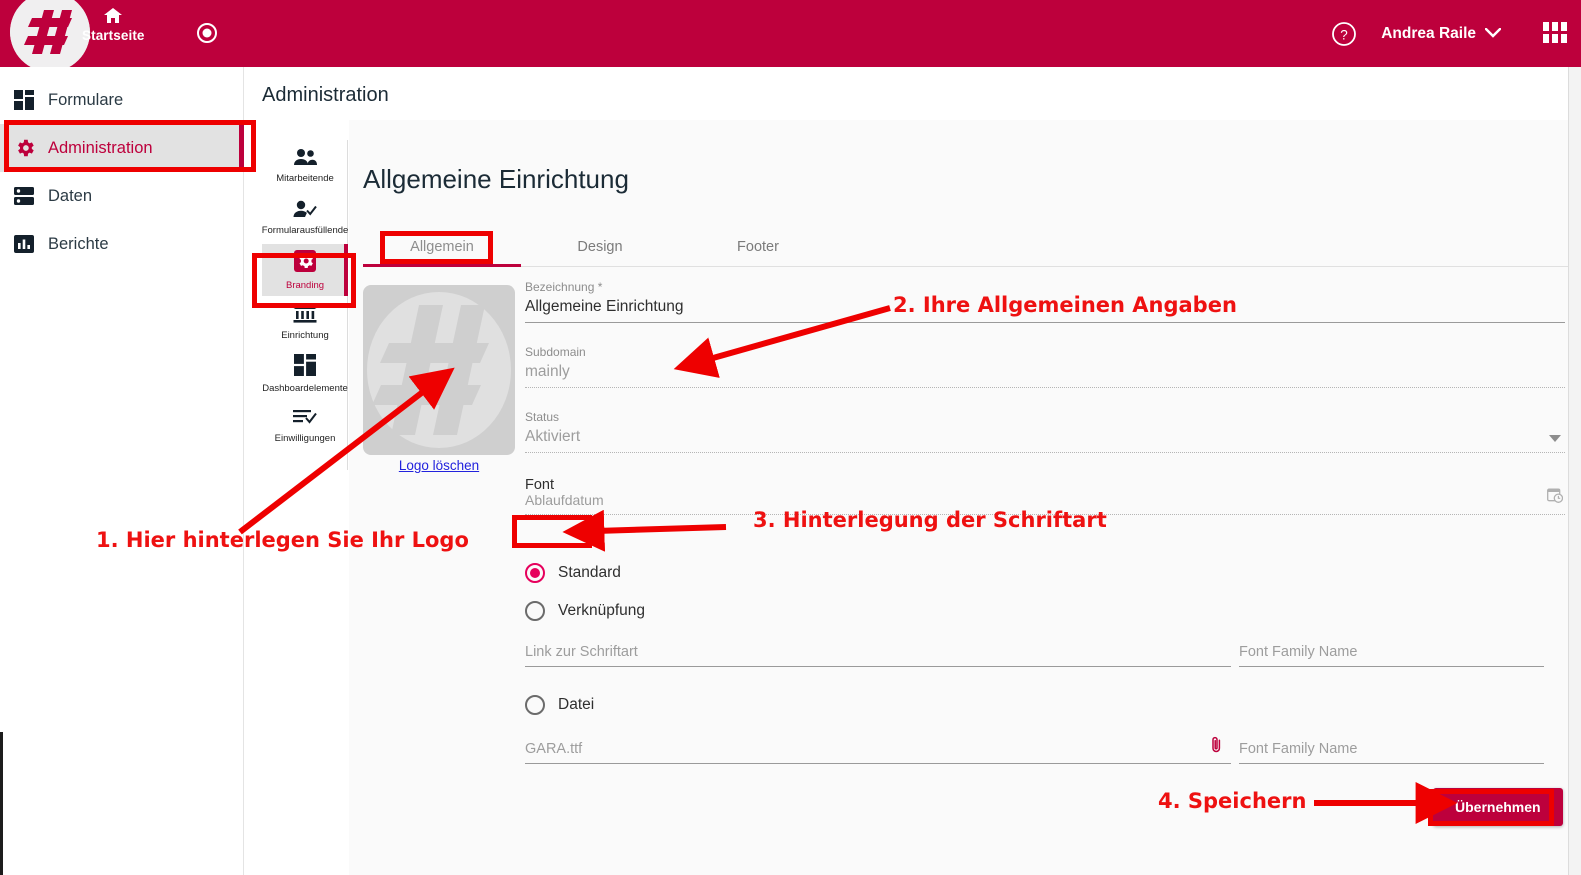 This screenshot has height=875, width=1581. I want to click on home-label: Startseite, so click(113, 35).